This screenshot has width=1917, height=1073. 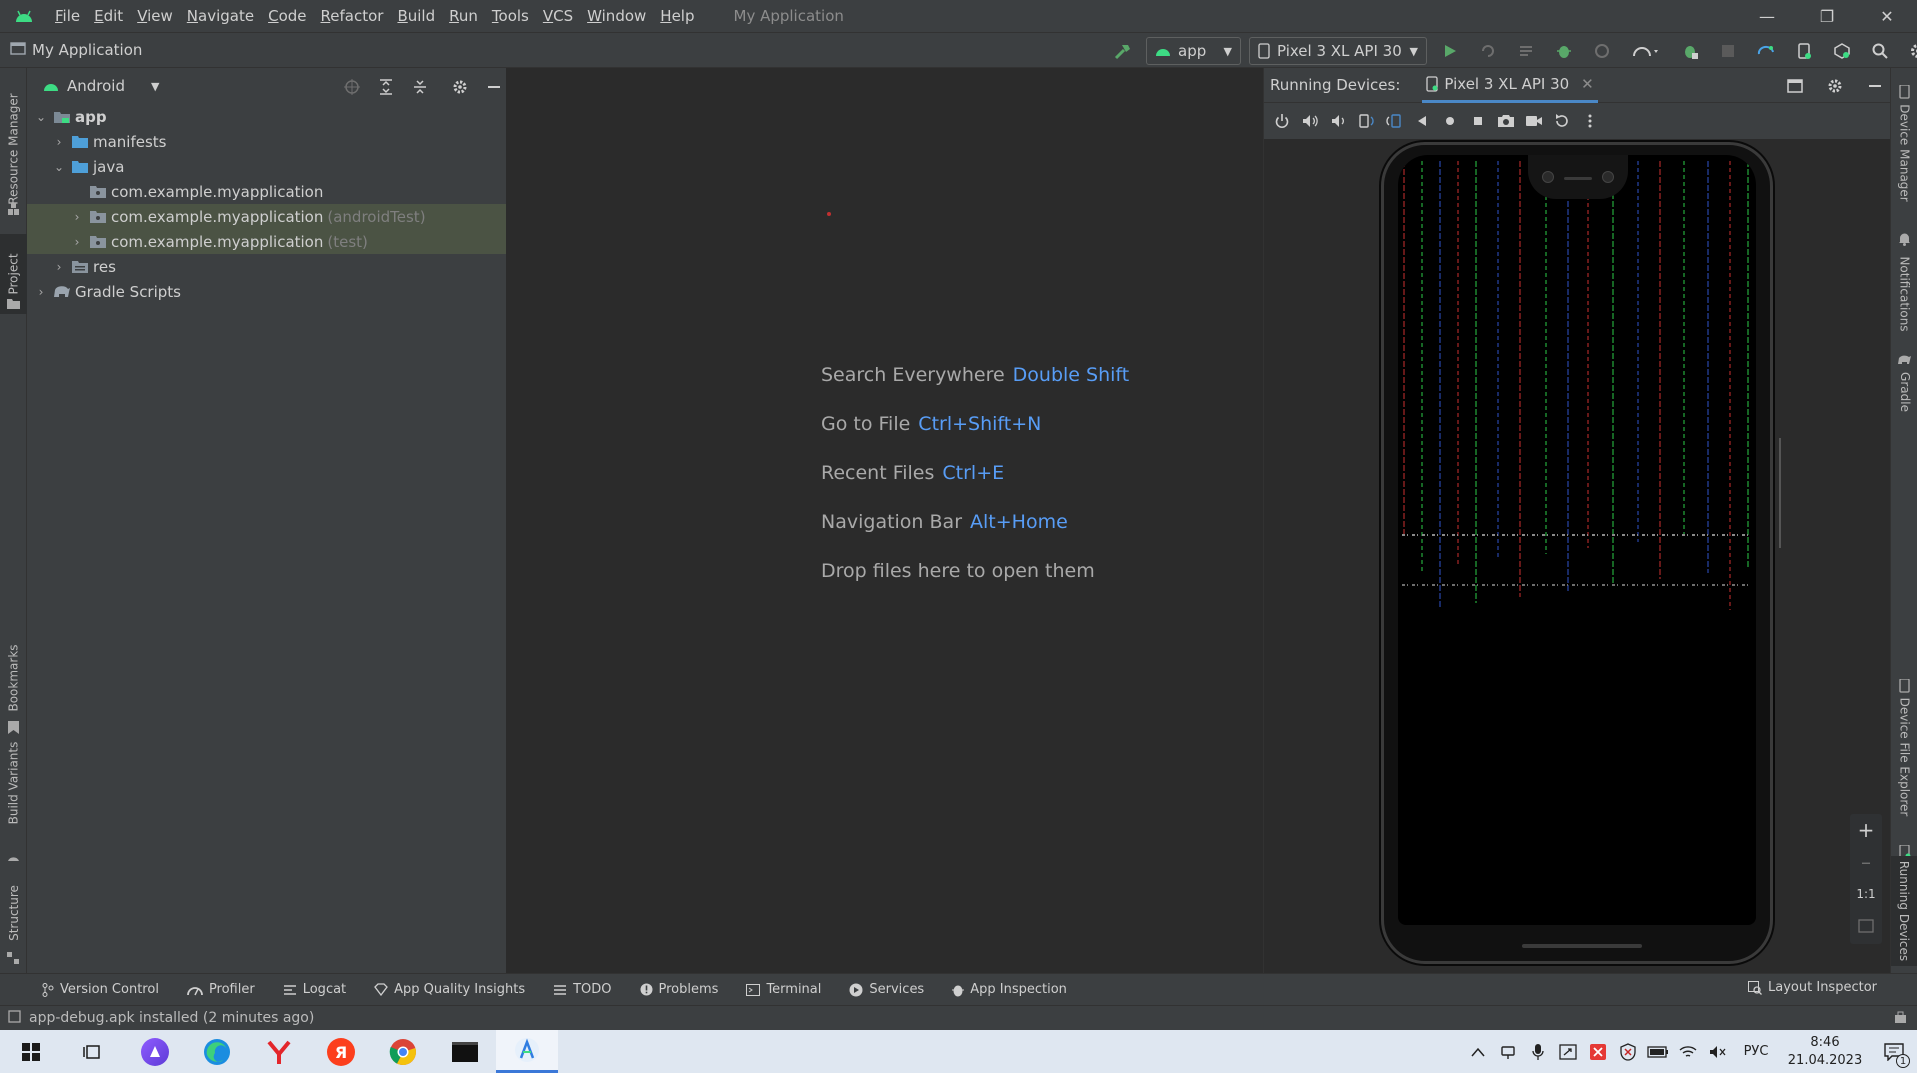 I want to click on debug-bug-icon, so click(x=1564, y=51).